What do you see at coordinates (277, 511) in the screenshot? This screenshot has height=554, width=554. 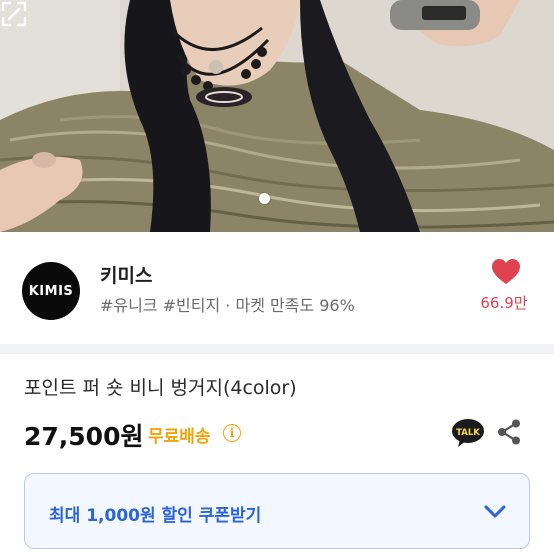 I see `coupon-button: 최대 1,000원 할인 쿠폰받기` at bounding box center [277, 511].